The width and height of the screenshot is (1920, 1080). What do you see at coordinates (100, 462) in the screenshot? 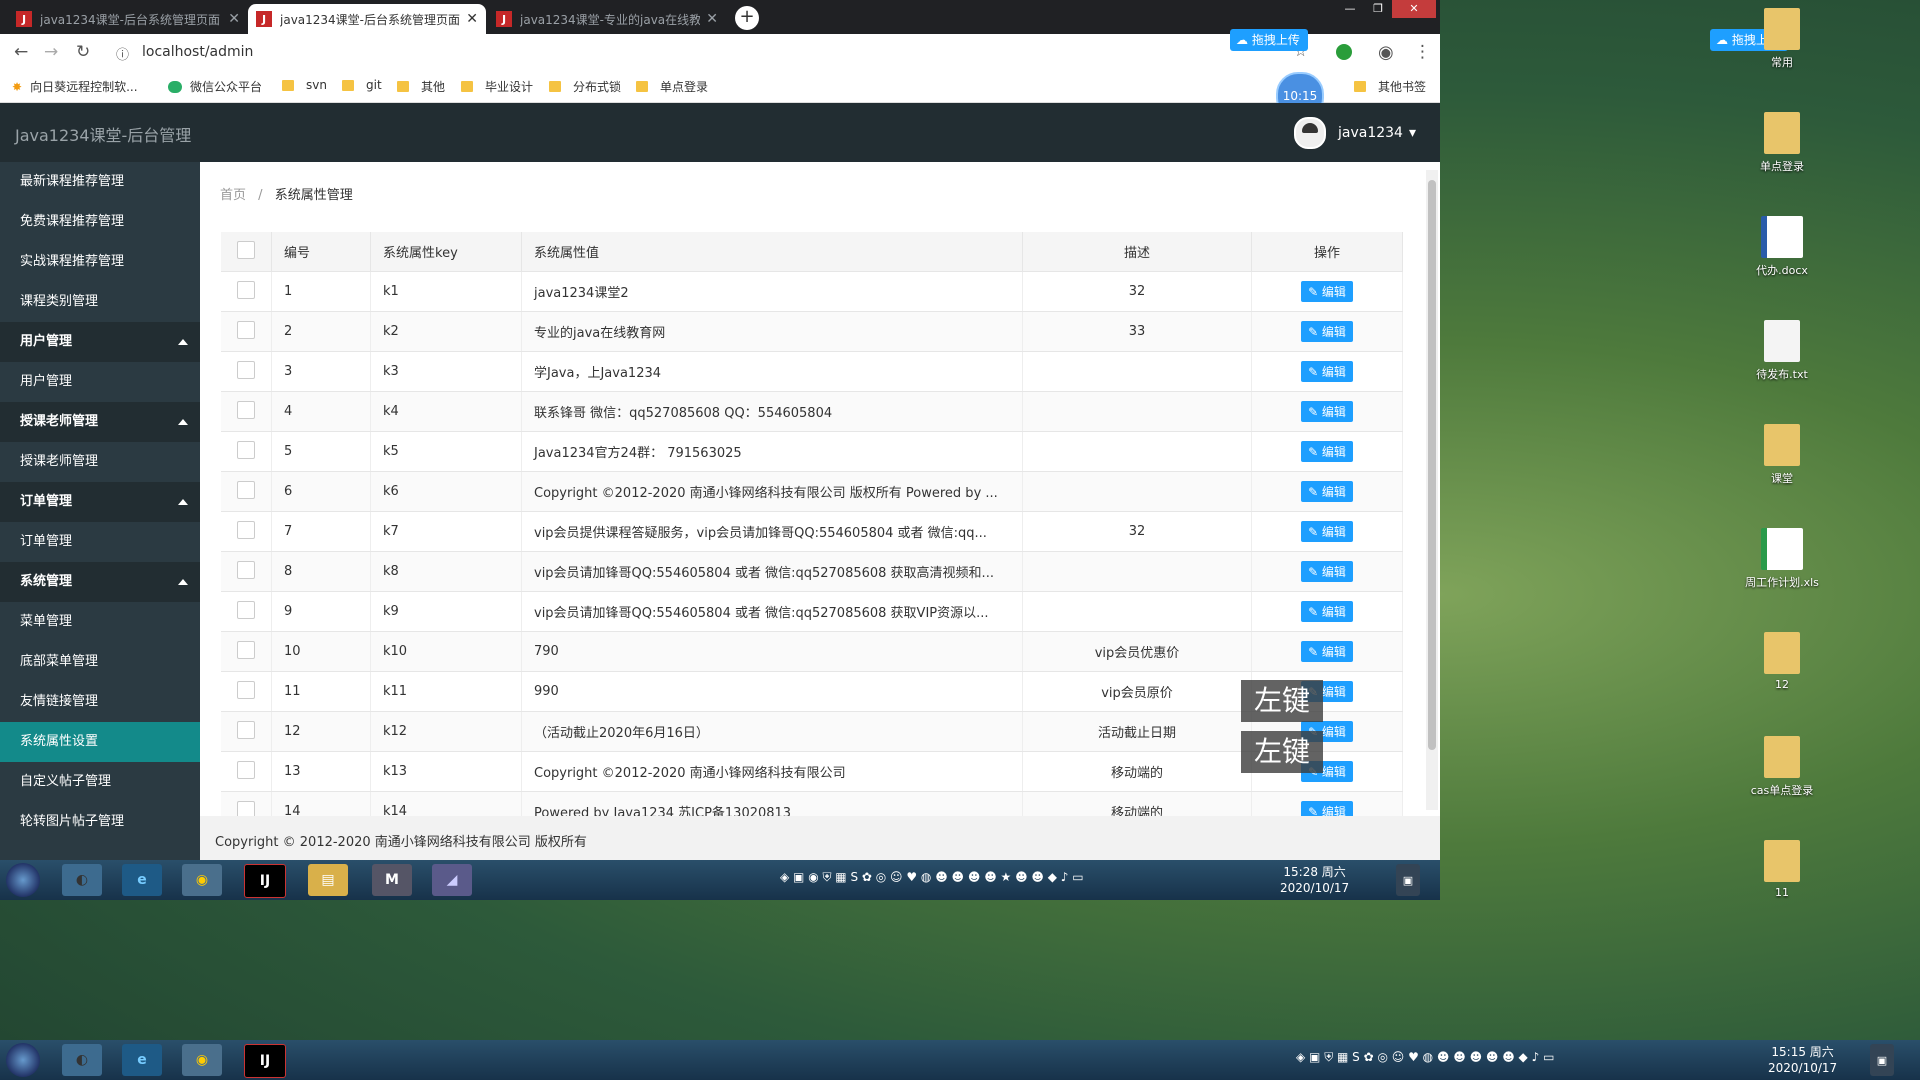
I see `sidebar-item: 授课老师管理` at bounding box center [100, 462].